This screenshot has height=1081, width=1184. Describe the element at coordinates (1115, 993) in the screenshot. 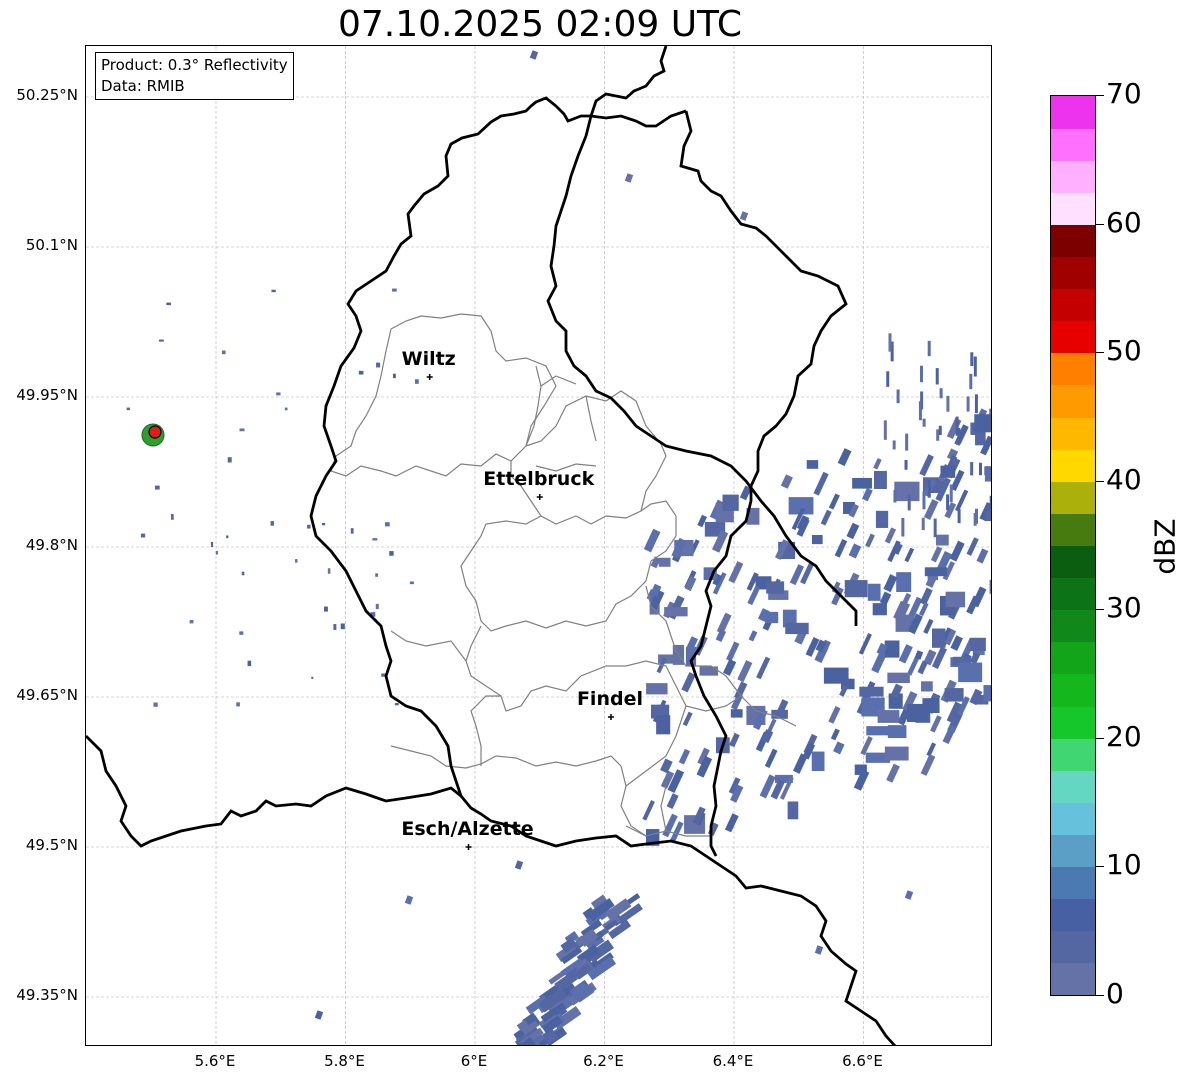

I see `colorbar-tick-label: 0` at that location.